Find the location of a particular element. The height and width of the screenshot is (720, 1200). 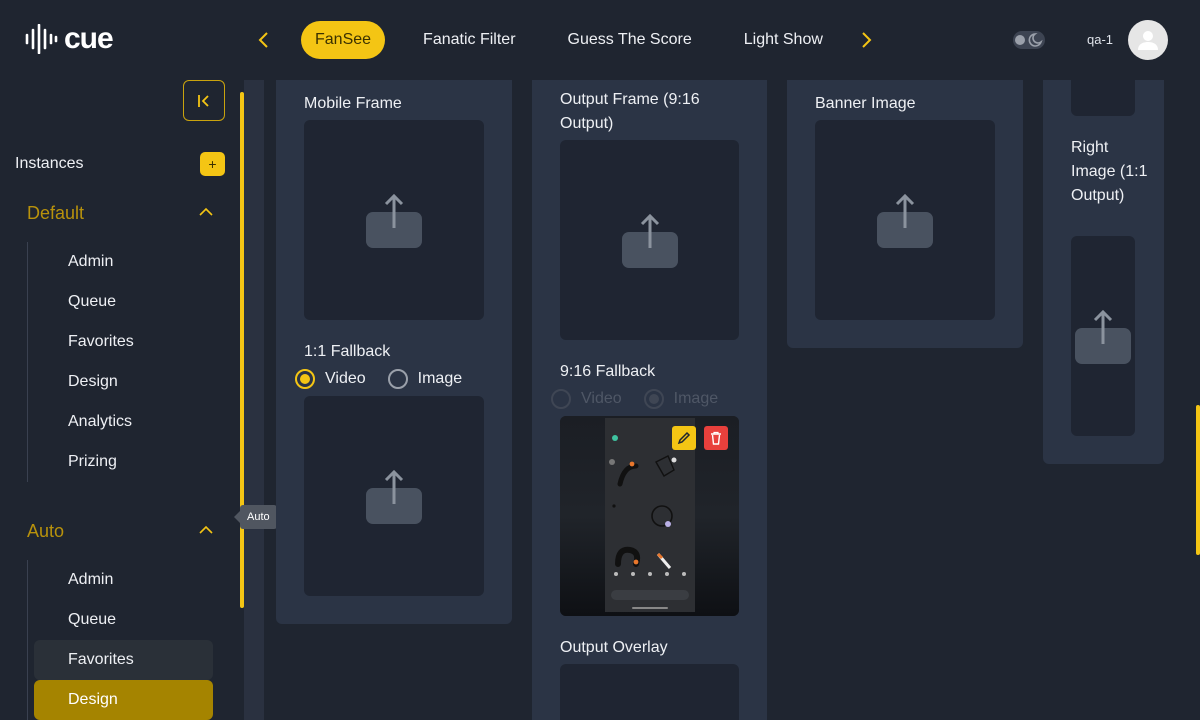

sidebar-item-auto-favorites: Favorites is located at coordinates (123, 660).